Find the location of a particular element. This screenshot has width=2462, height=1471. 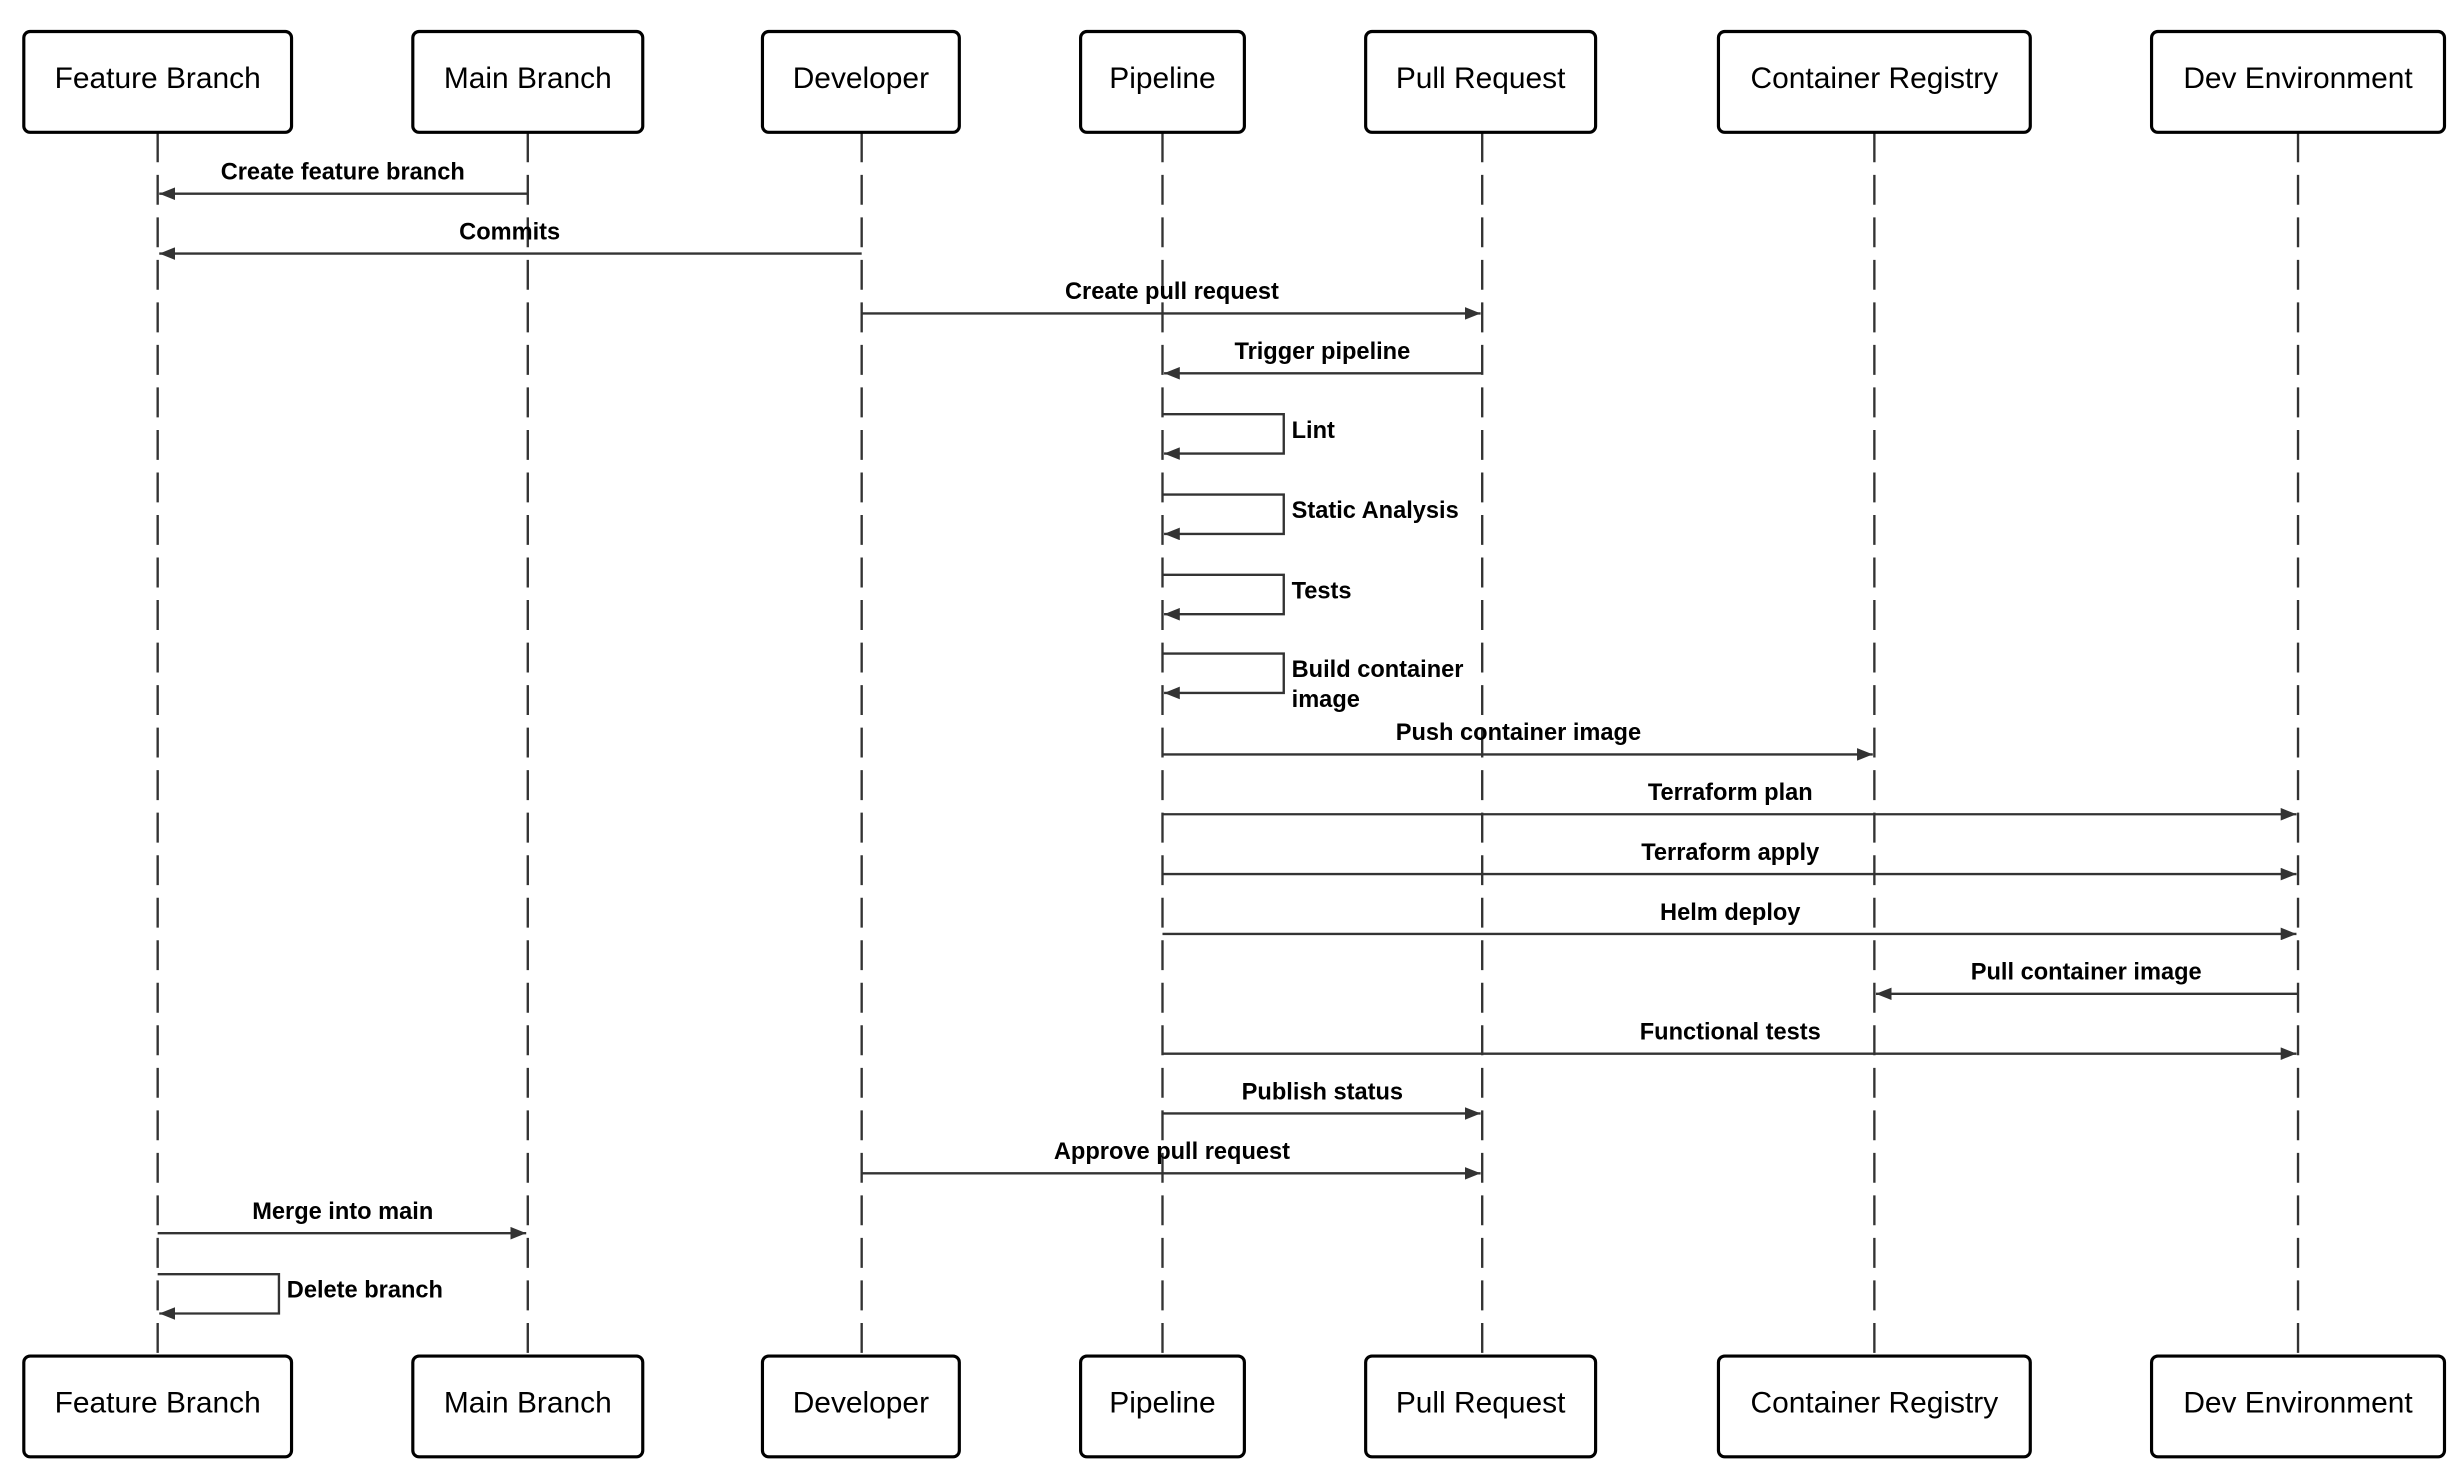

message: Delete branch is located at coordinates (300, 1296).